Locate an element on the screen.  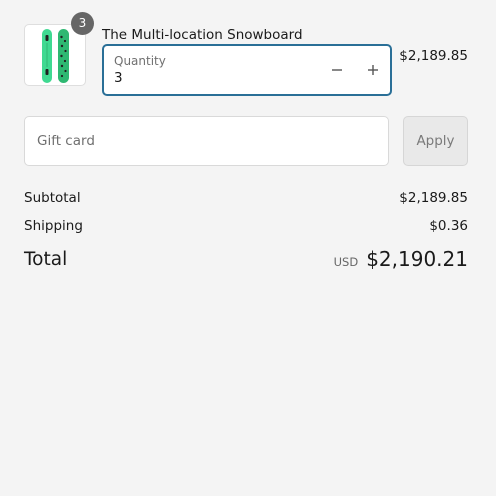
total-amount: USD $2,190.21 is located at coordinates (401, 259).